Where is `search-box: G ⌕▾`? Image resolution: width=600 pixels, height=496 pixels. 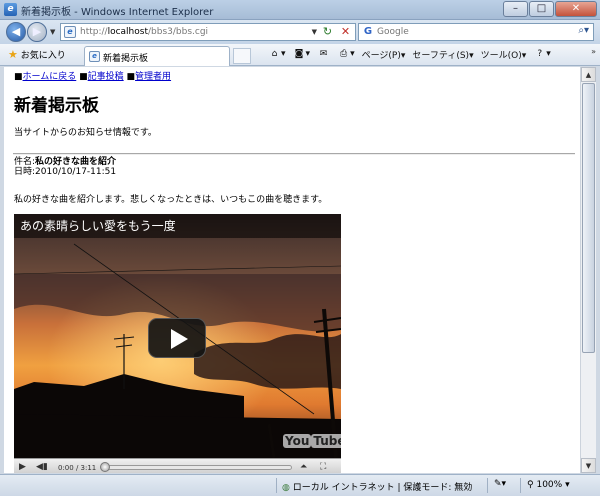
search-box: G ⌕▾ is located at coordinates (476, 32).